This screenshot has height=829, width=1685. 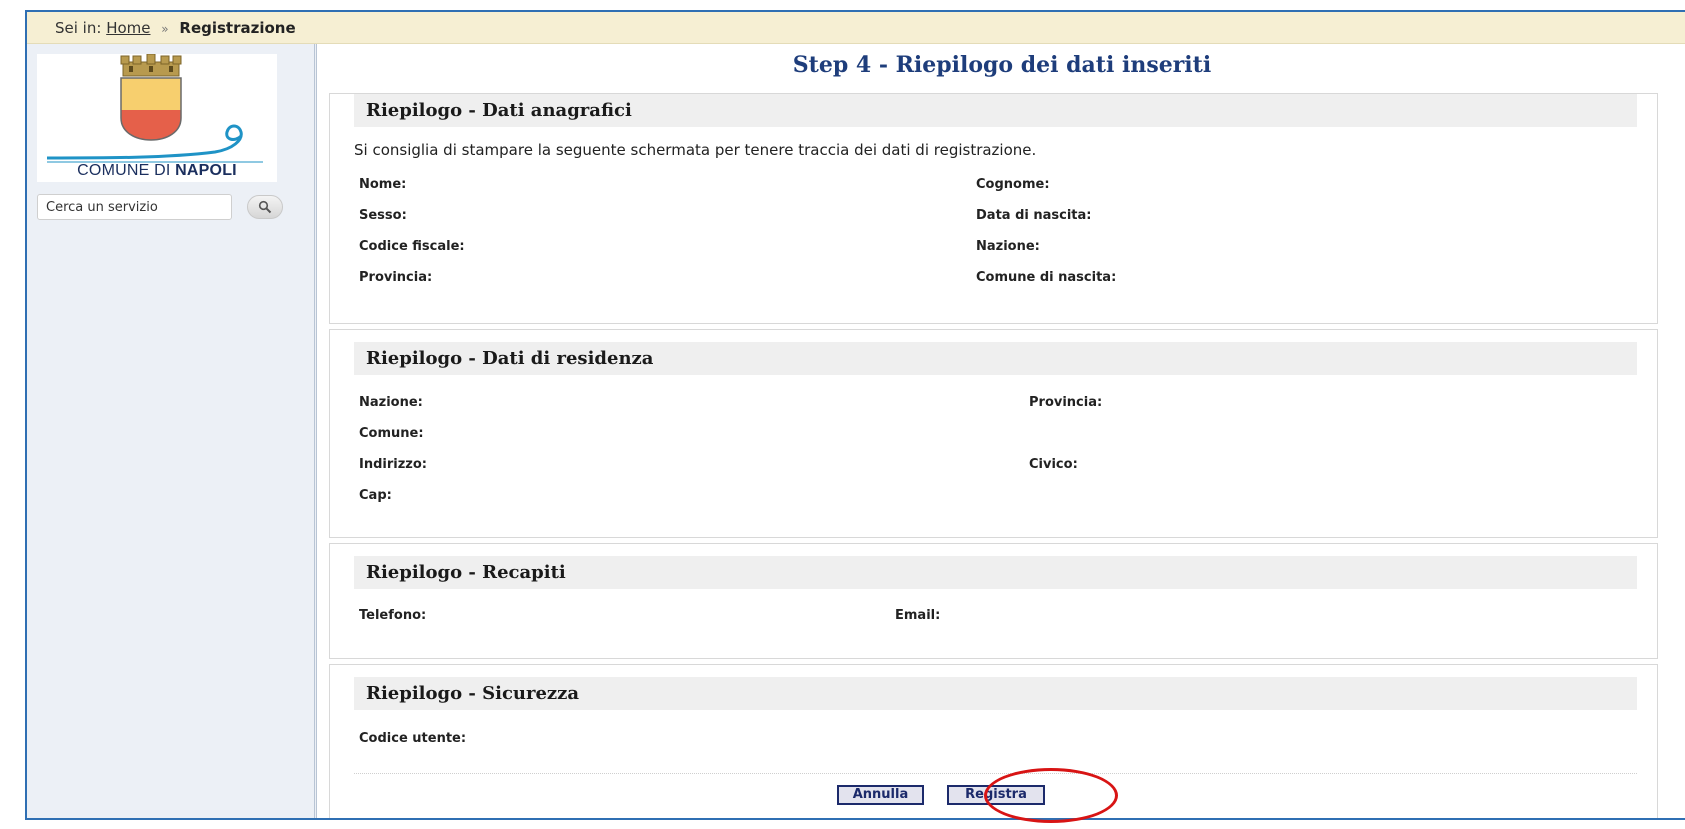 I want to click on field-label-sesso: Sesso:, so click(x=383, y=215).